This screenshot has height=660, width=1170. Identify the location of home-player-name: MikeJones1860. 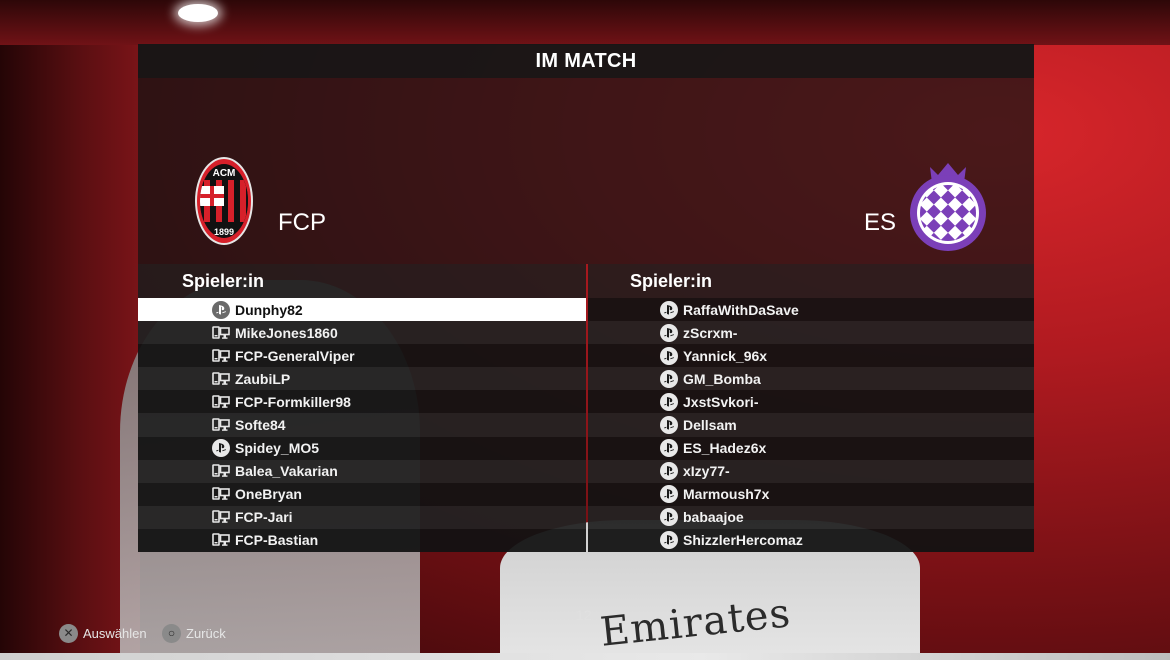
(286, 332).